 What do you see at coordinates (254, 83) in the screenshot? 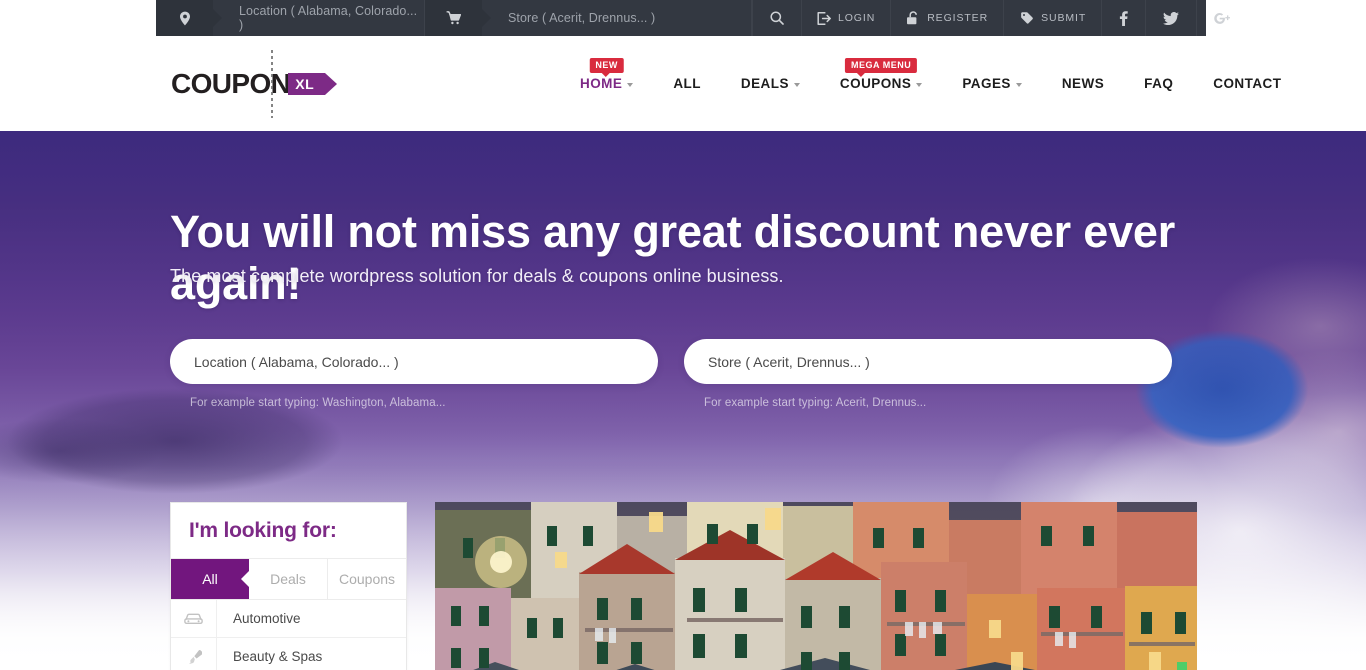
I see `site-logo: COUPON XL` at bounding box center [254, 83].